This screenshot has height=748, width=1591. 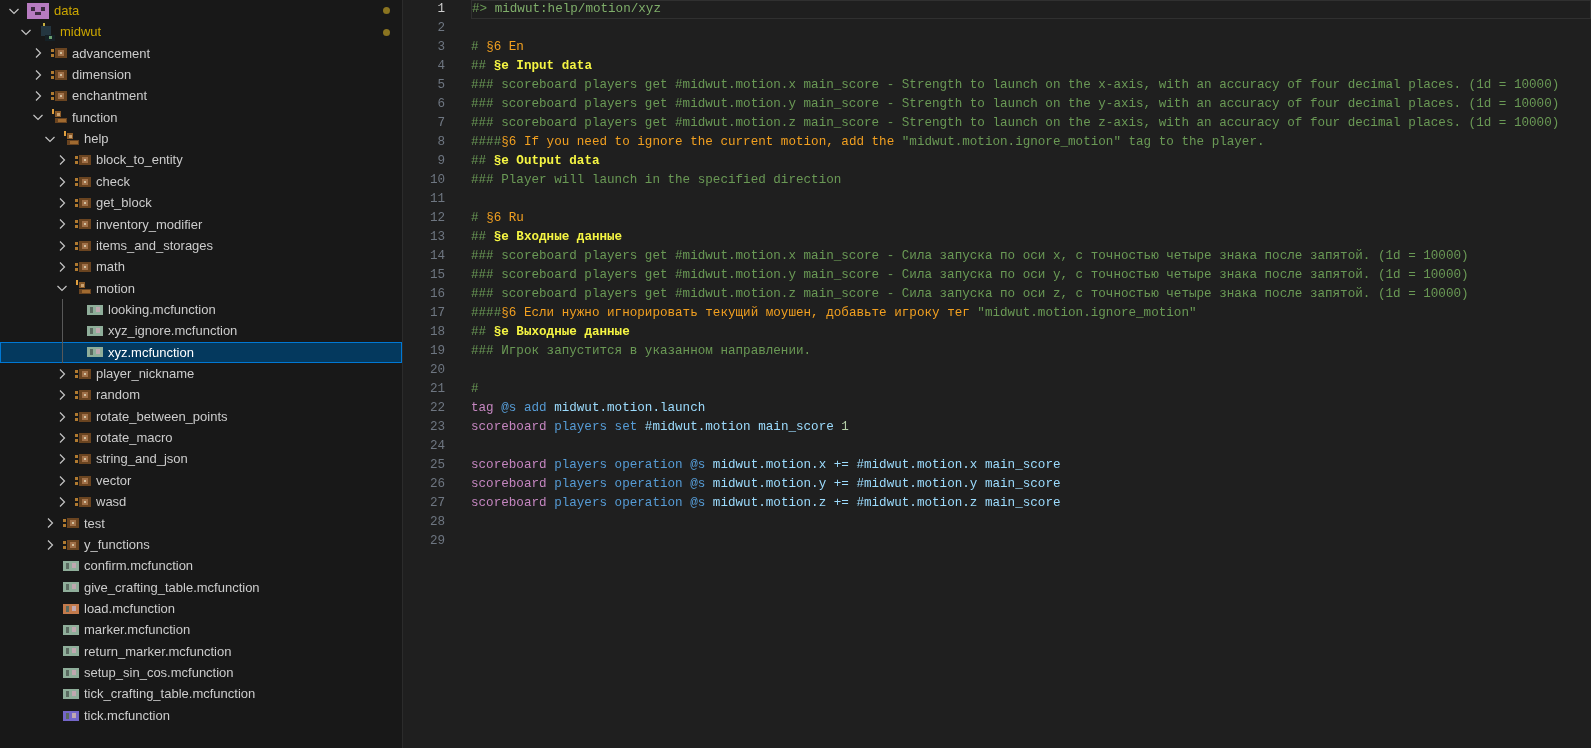 What do you see at coordinates (641, 352) in the screenshot?
I see `code-line: ### Игрок запустится в указанном направлении.` at bounding box center [641, 352].